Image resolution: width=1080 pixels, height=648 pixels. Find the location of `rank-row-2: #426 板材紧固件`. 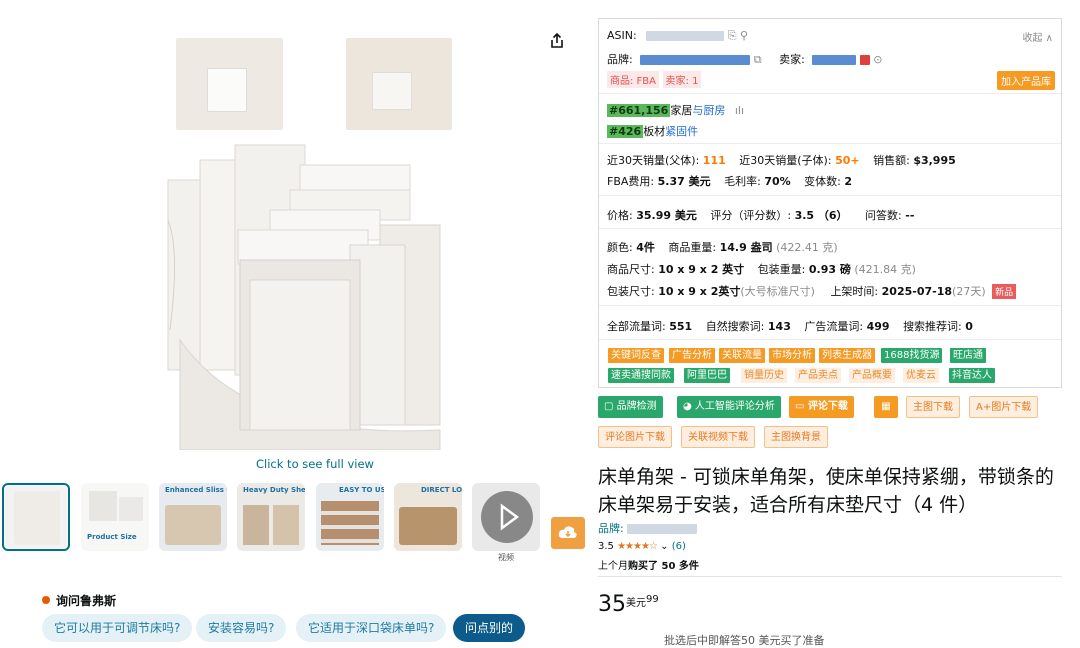

rank-row-2: #426 板材紧固件 is located at coordinates (653, 131).